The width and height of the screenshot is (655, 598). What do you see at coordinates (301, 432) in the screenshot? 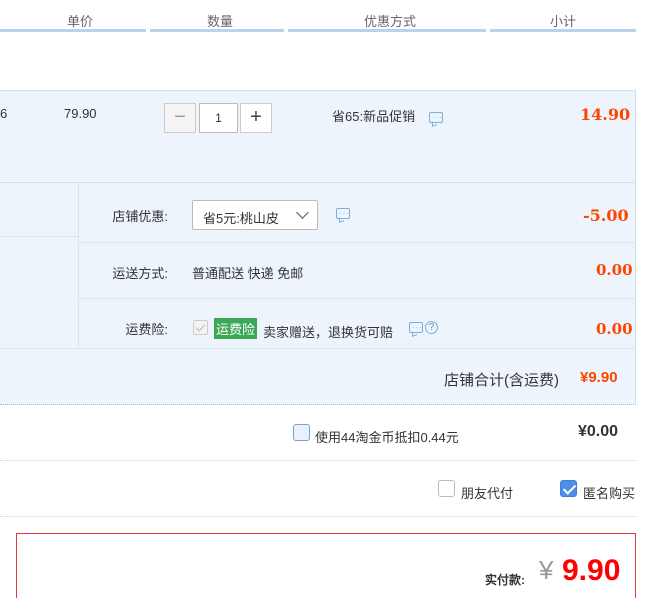
I see `coin-checkbox` at bounding box center [301, 432].